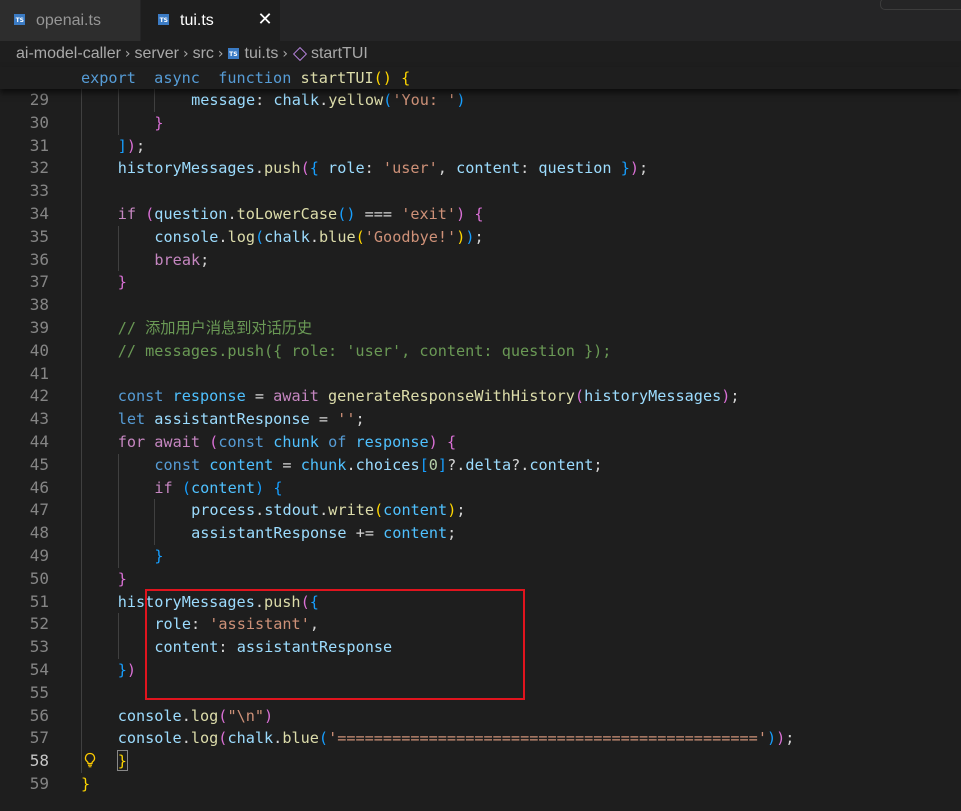 The height and width of the screenshot is (811, 961). Describe the element at coordinates (191, 213) in the screenshot. I see `code-token: question` at that location.